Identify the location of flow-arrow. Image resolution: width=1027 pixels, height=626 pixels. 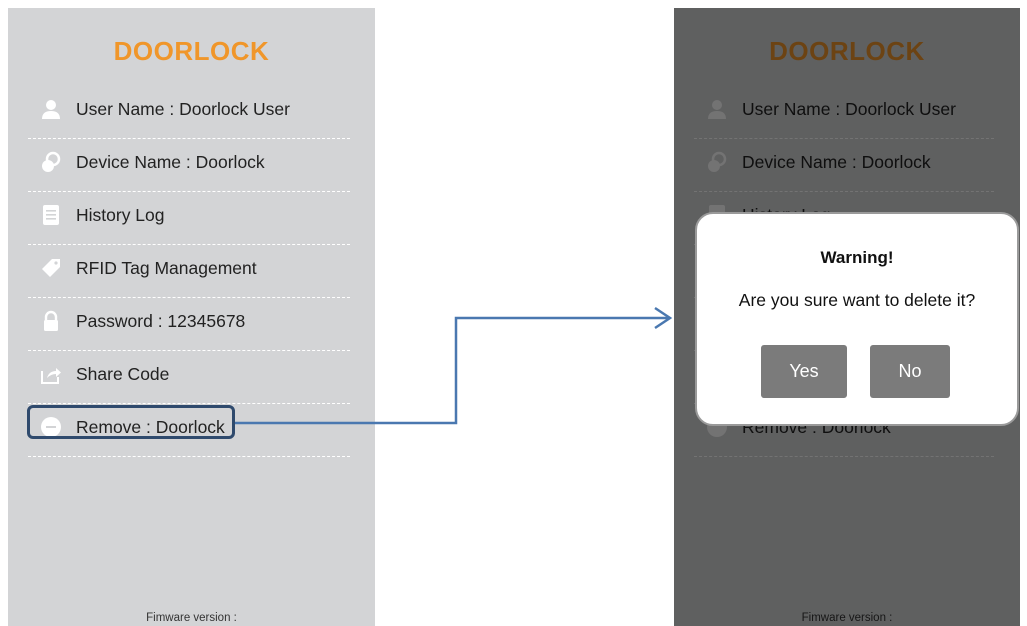
(454, 365).